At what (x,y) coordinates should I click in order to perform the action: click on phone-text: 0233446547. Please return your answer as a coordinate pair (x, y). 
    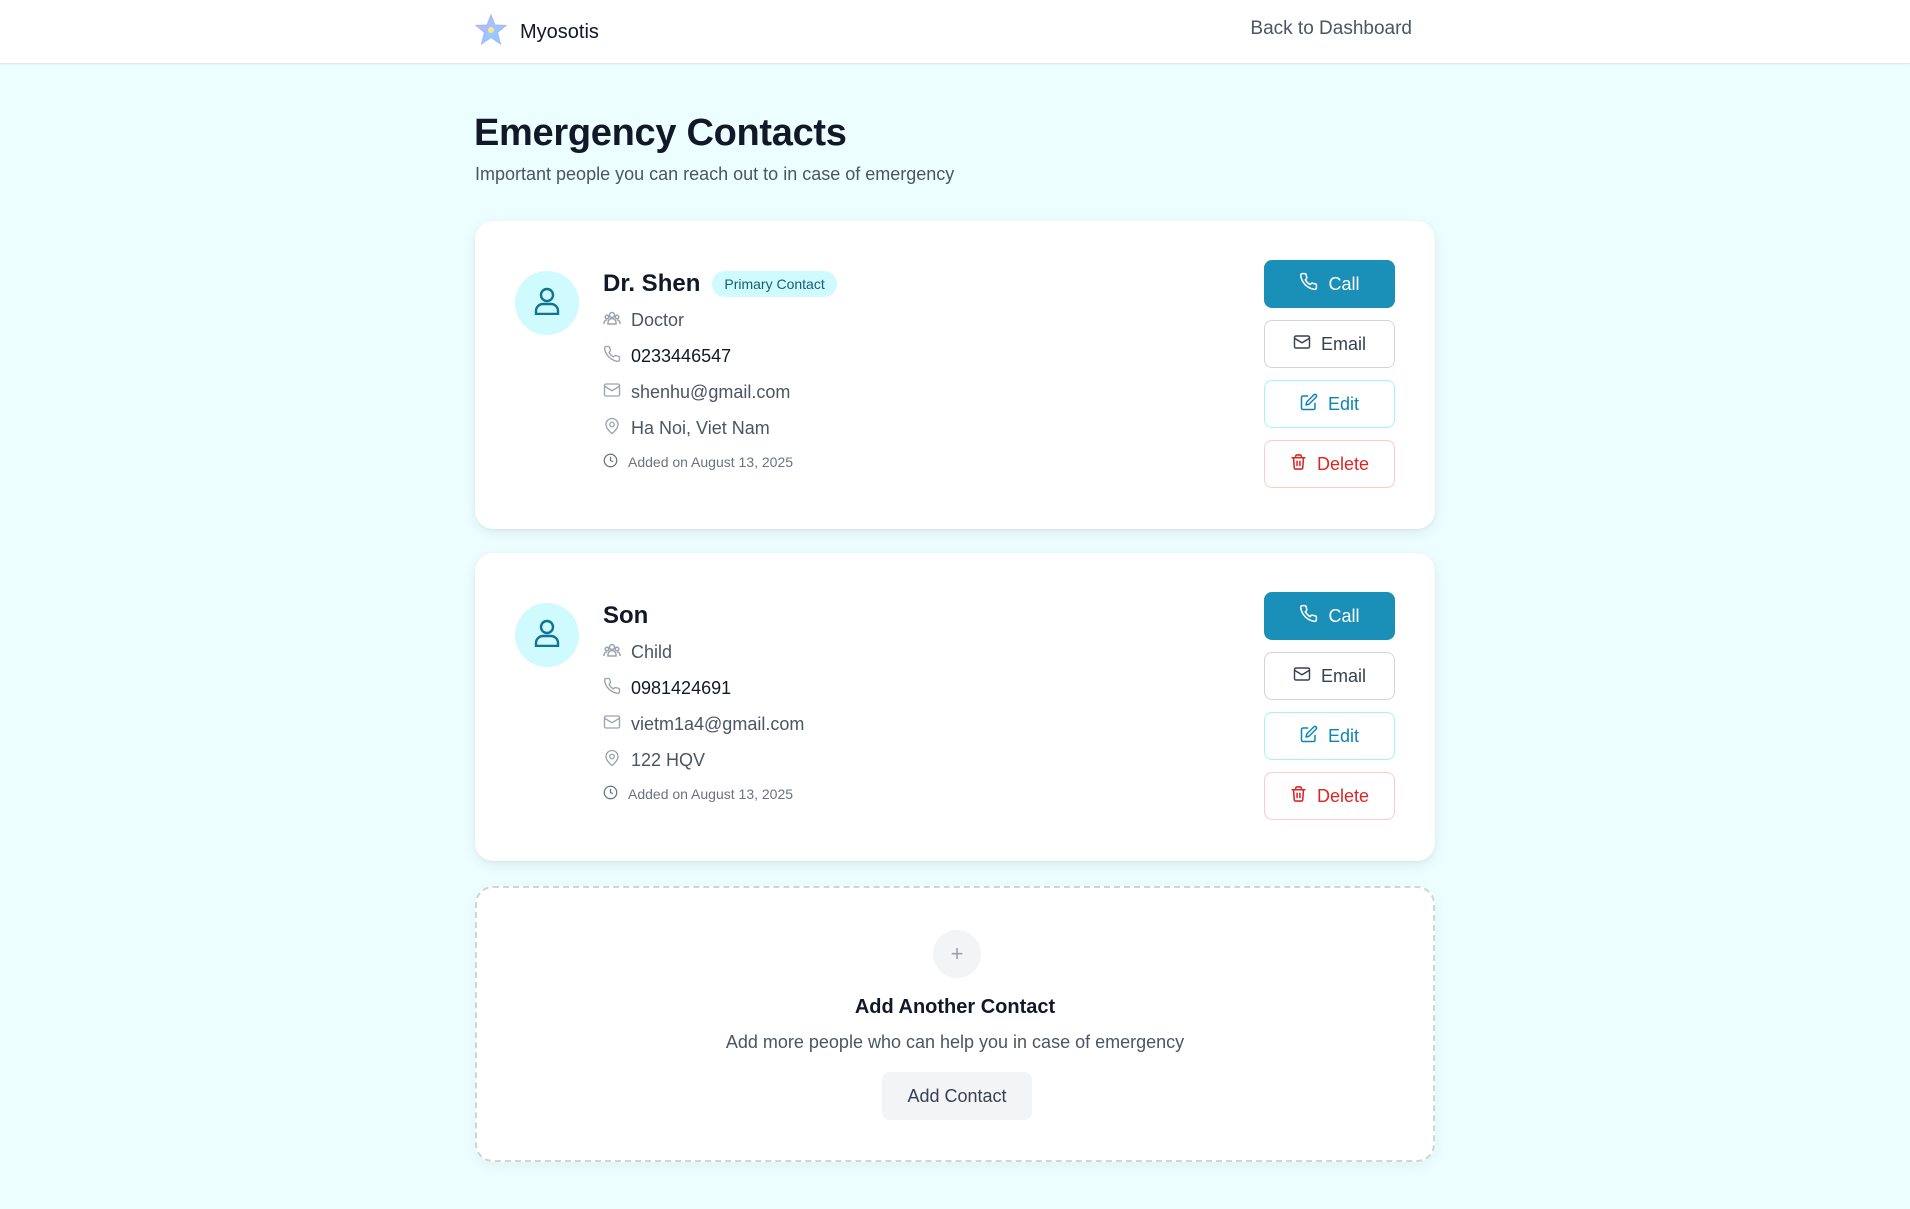
    Looking at the image, I should click on (681, 355).